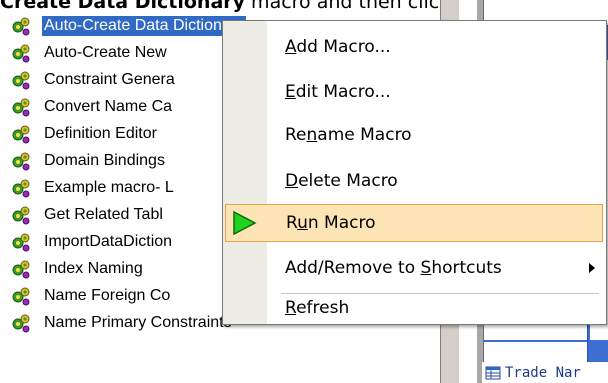 This screenshot has width=608, height=383. I want to click on macro-label: Convert Name Ca, so click(108, 106).